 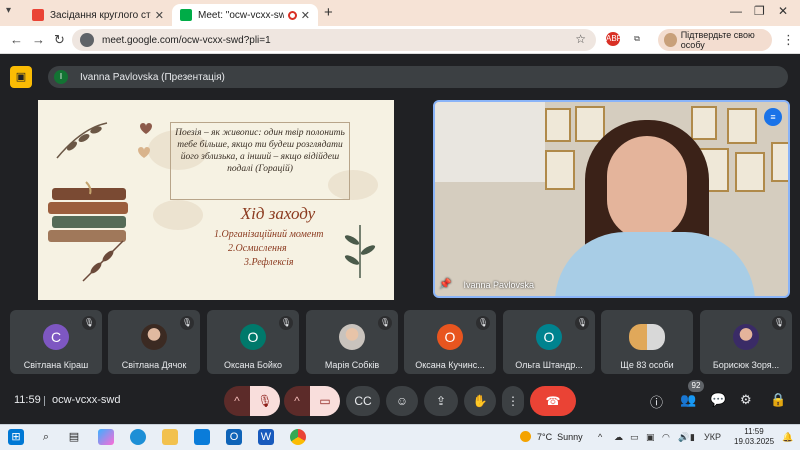 I want to click on cloud-icon: ☁, so click(x=618, y=437).